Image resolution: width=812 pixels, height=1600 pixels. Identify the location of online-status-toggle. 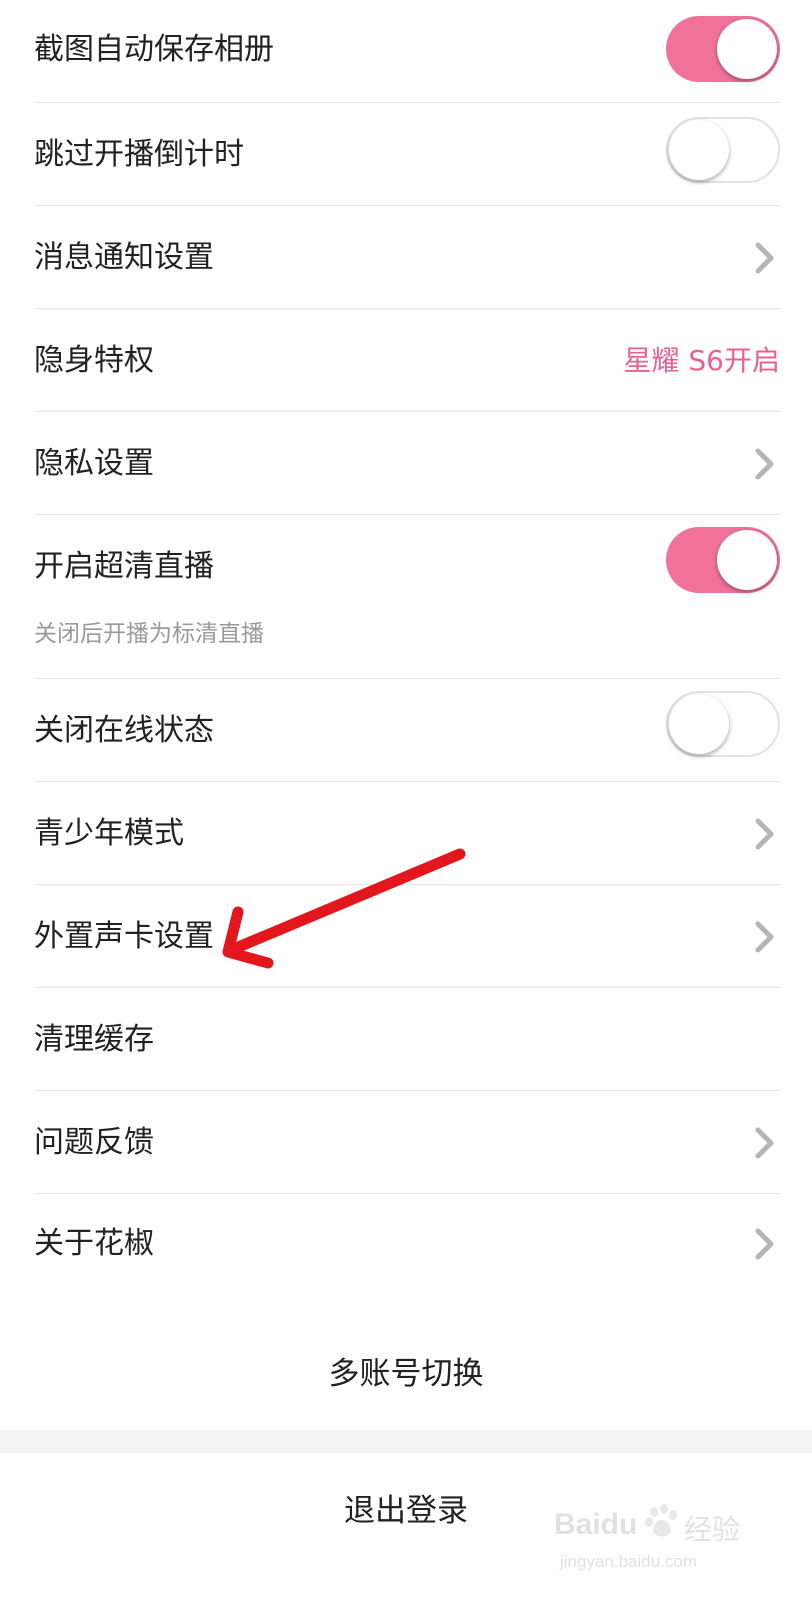
(723, 724).